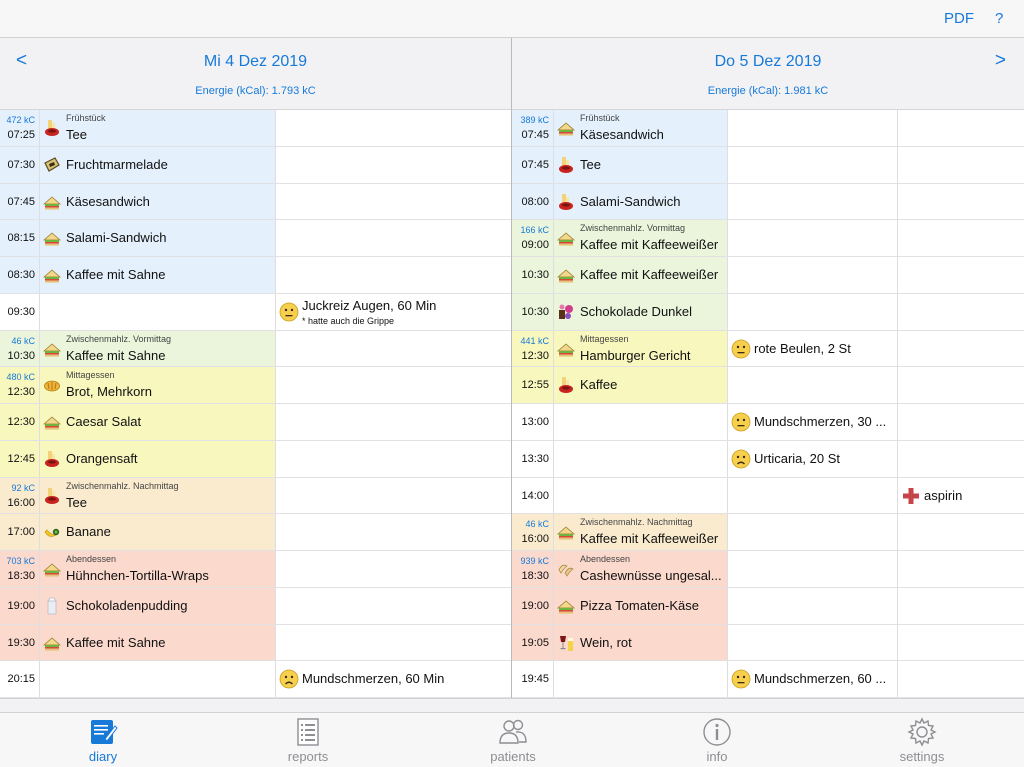  I want to click on diary-row: 08:15 Salami-Sandwich, so click(255, 238).